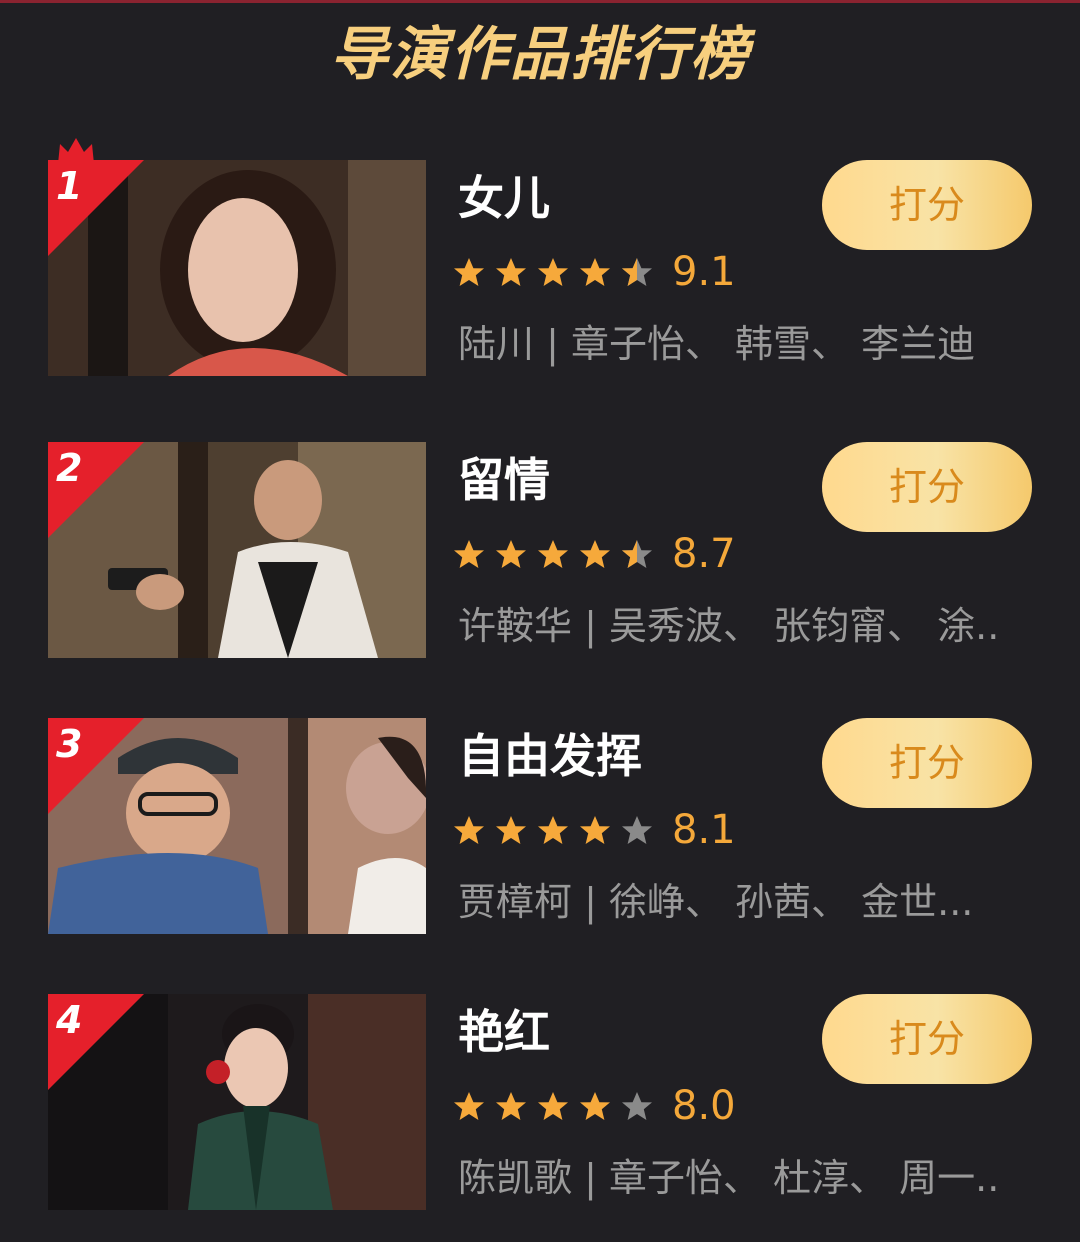  What do you see at coordinates (704, 1106) in the screenshot?
I see `rating-score: 8.0` at bounding box center [704, 1106].